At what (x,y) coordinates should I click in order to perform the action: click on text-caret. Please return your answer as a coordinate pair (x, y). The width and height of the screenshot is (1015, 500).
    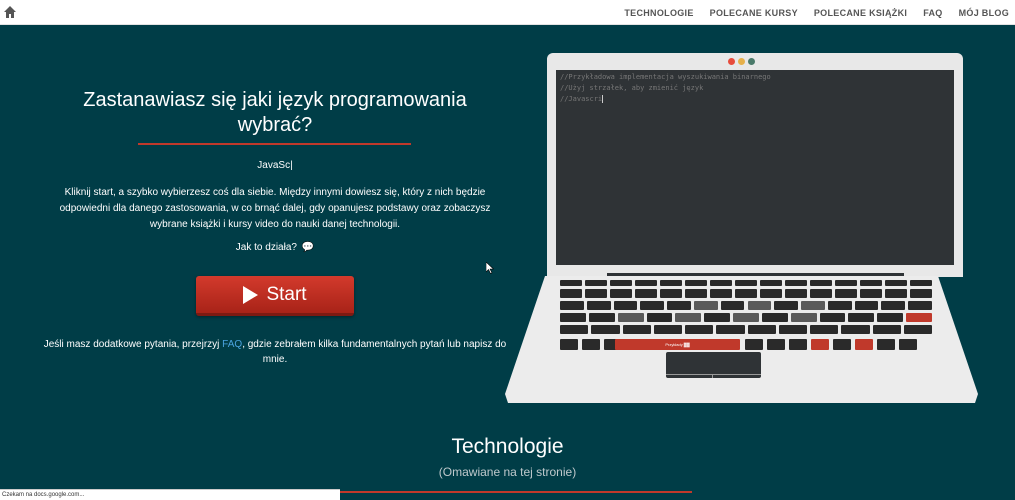
    Looking at the image, I should click on (603, 99).